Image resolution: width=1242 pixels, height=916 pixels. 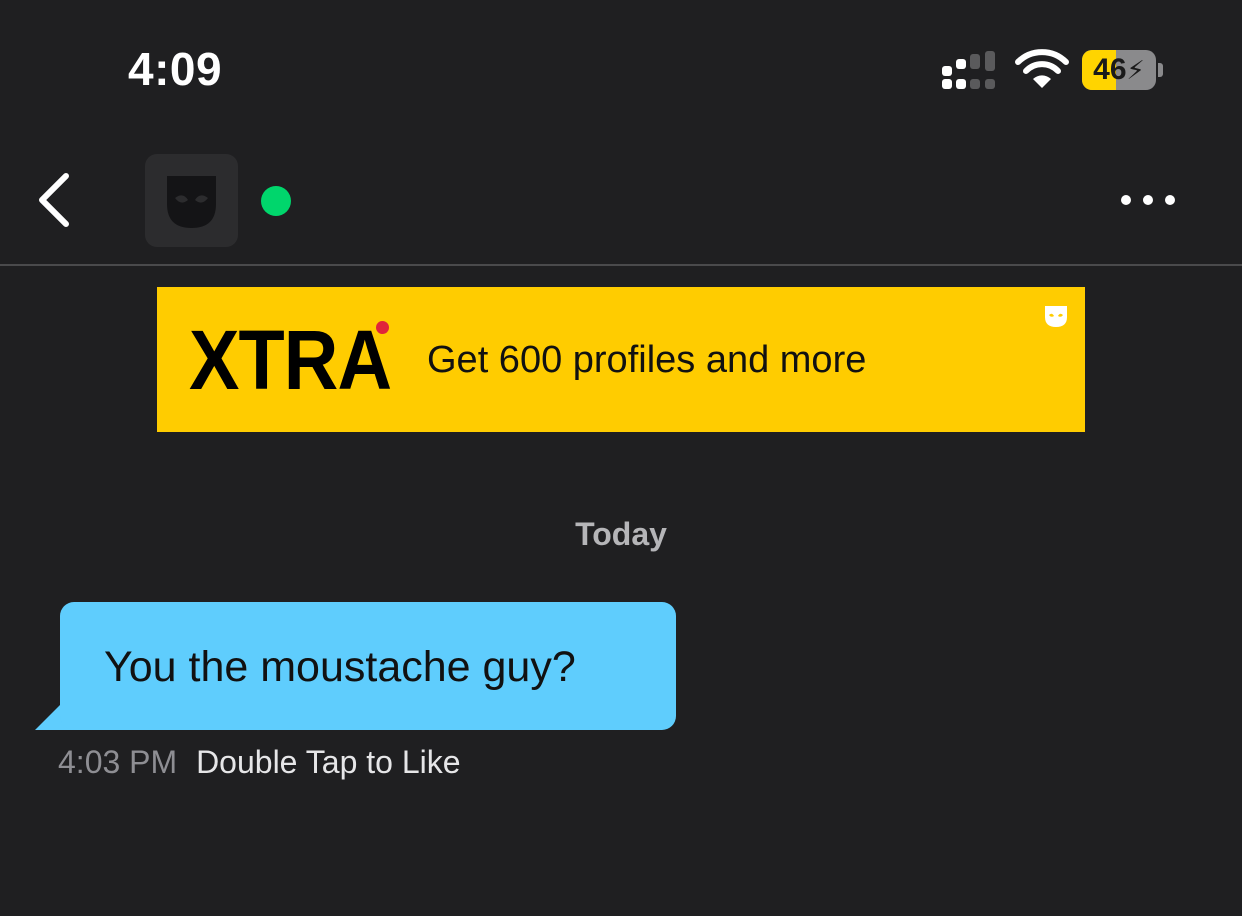 What do you see at coordinates (1110, 69) in the screenshot?
I see `battery-level-text: 46` at bounding box center [1110, 69].